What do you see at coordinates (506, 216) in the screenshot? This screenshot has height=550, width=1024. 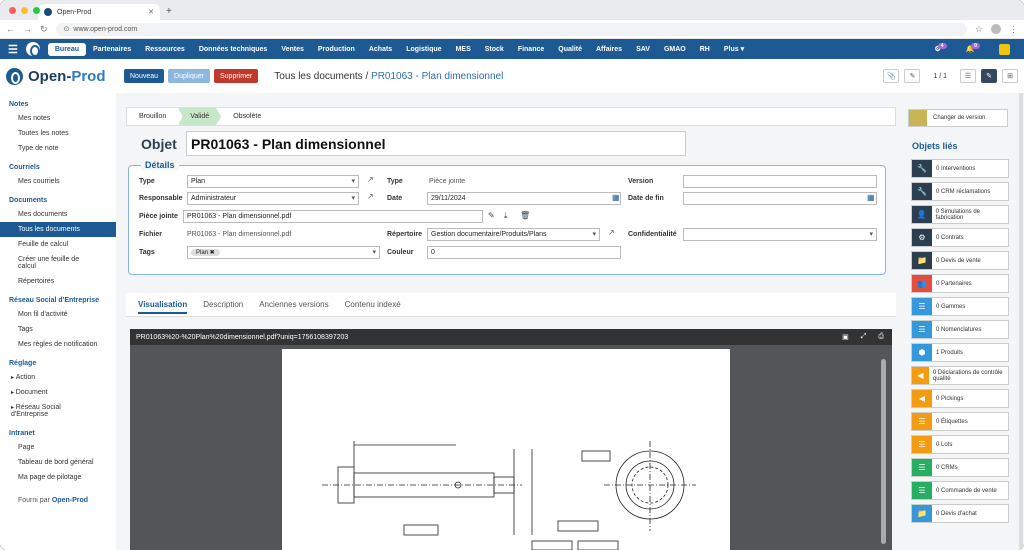 I see `download-icon: ⤓` at bounding box center [506, 216].